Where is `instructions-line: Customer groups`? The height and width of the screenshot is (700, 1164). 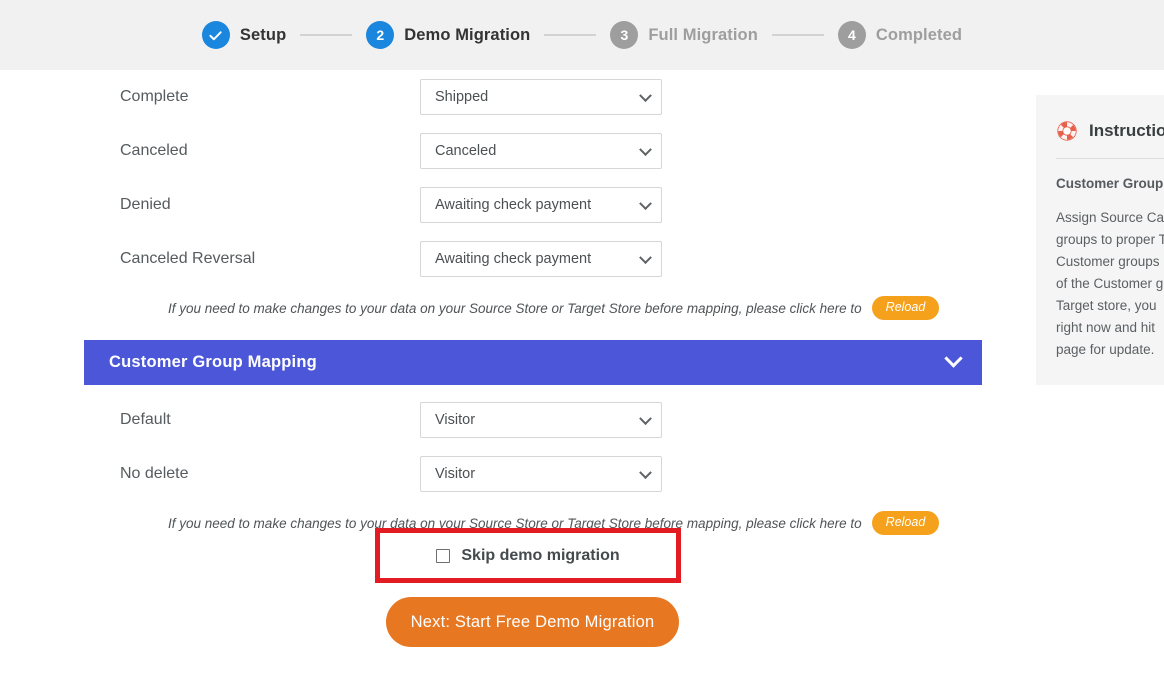 instructions-line: Customer groups is located at coordinates (1108, 261).